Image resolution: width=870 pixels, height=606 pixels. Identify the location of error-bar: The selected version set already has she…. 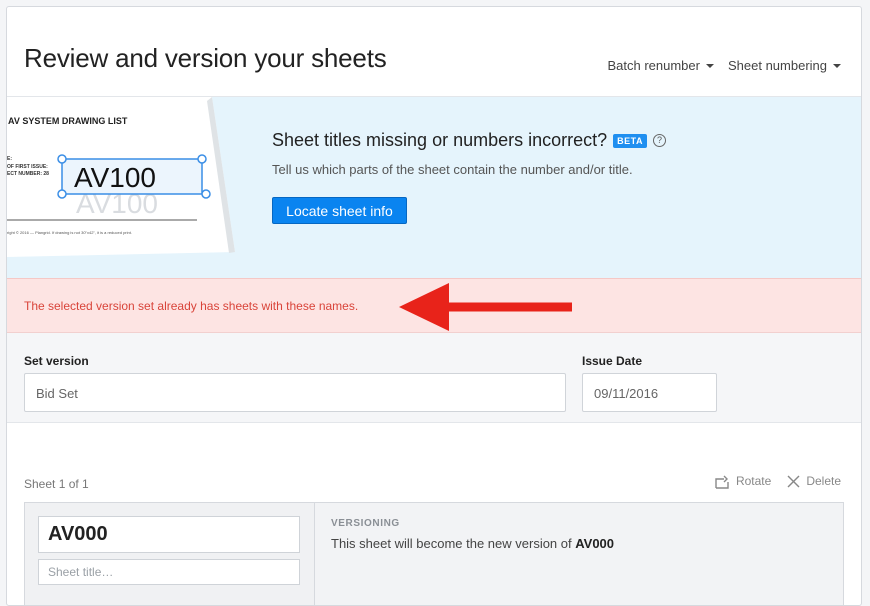
(434, 305).